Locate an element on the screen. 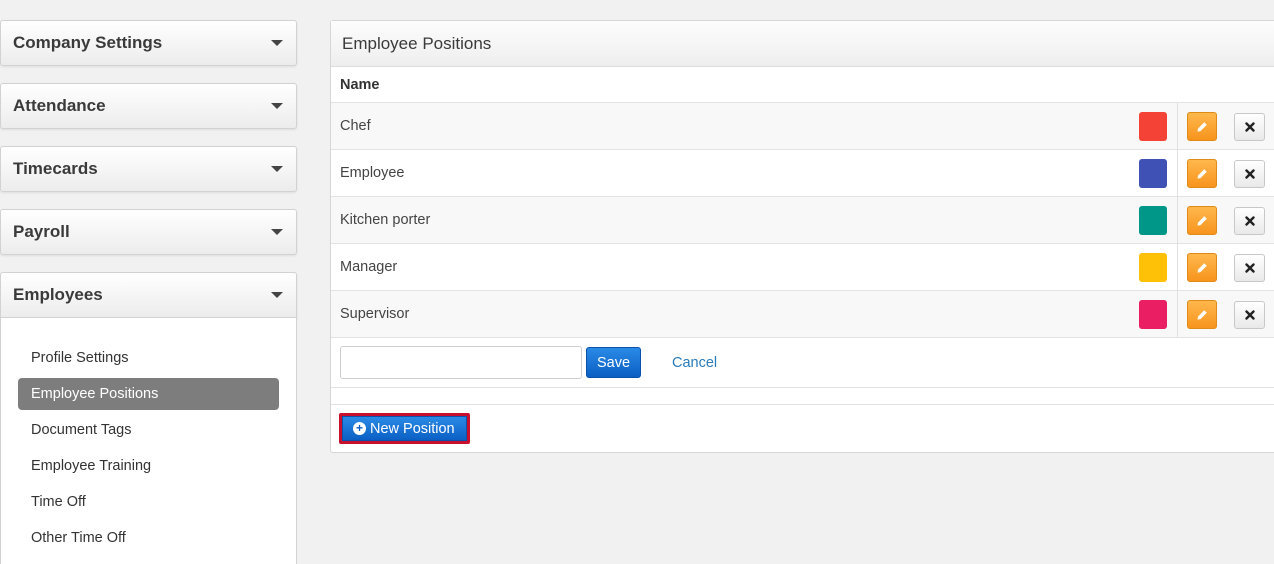 This screenshot has height=564, width=1274. new-position-label: New Position is located at coordinates (412, 428).